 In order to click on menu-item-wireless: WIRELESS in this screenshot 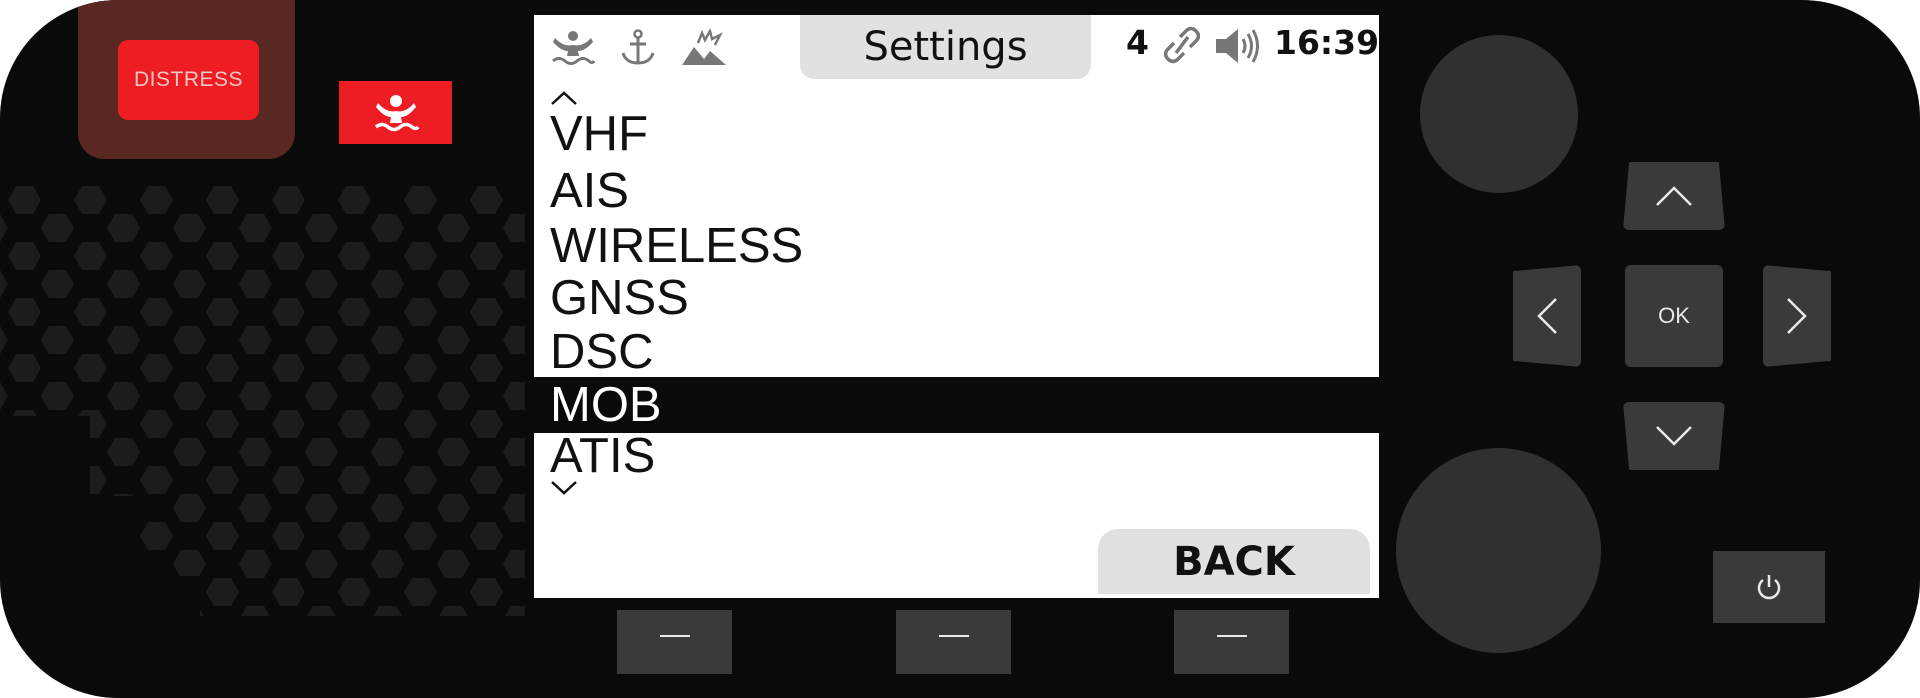, I will do `click(956, 246)`.